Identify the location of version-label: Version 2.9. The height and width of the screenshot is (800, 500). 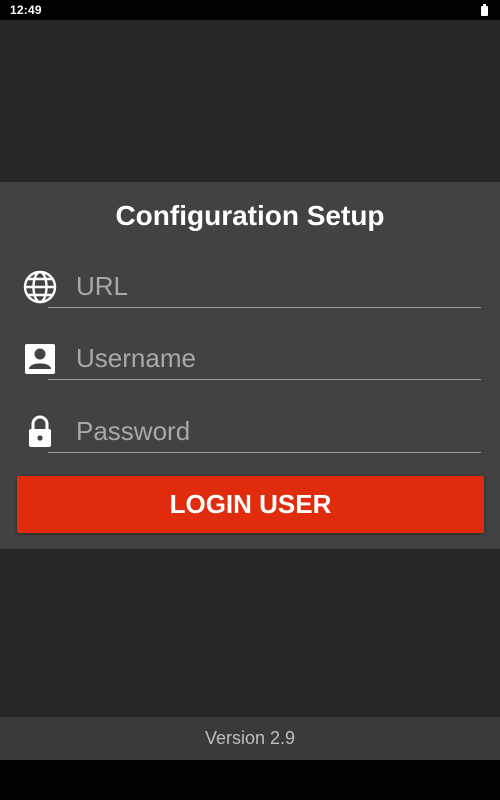
(250, 738).